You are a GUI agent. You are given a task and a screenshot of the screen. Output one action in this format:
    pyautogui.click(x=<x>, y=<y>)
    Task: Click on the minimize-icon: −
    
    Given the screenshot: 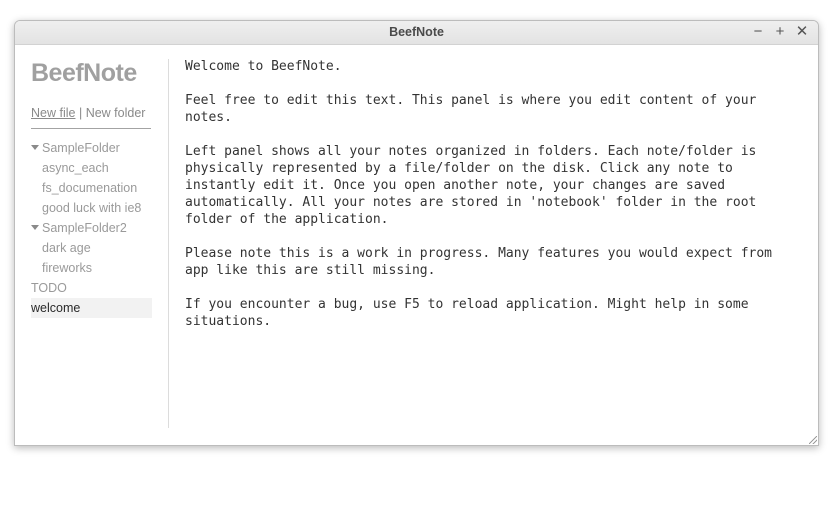 What is the action you would take?
    pyautogui.click(x=758, y=32)
    